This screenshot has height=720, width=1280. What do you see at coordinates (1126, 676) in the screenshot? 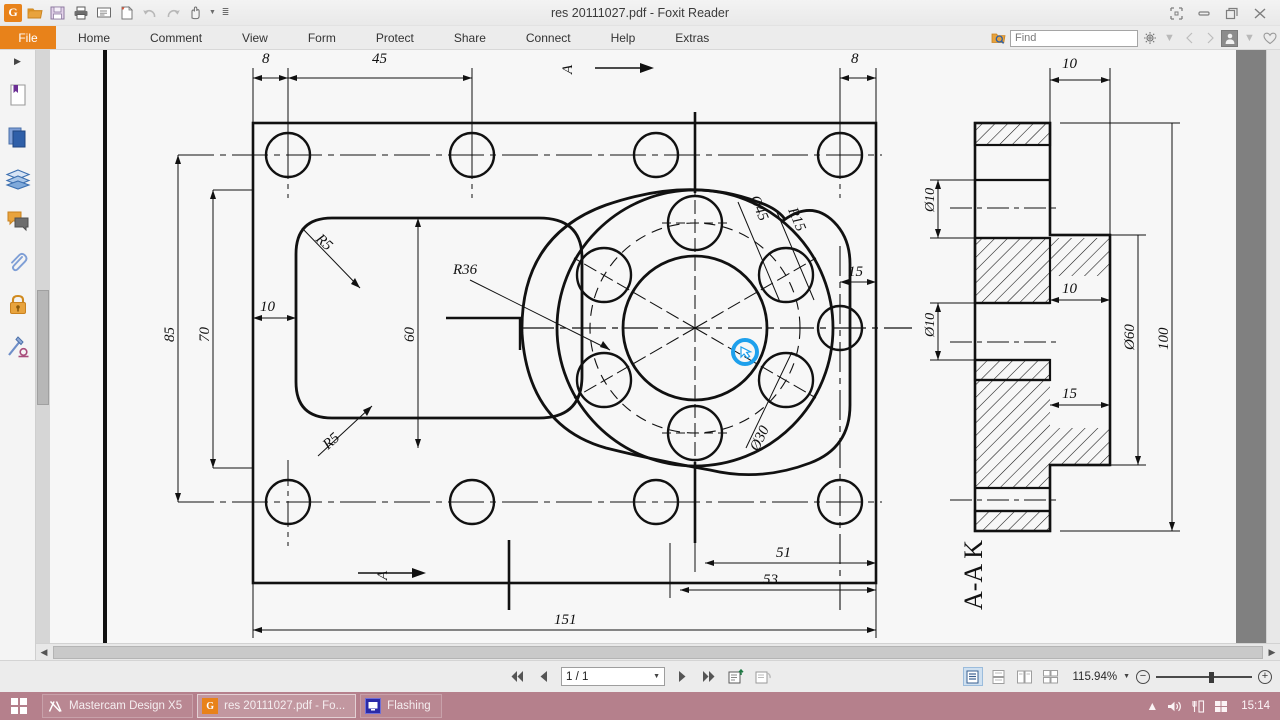
I see `zoom-dropdown-icon: ▼` at bounding box center [1126, 676].